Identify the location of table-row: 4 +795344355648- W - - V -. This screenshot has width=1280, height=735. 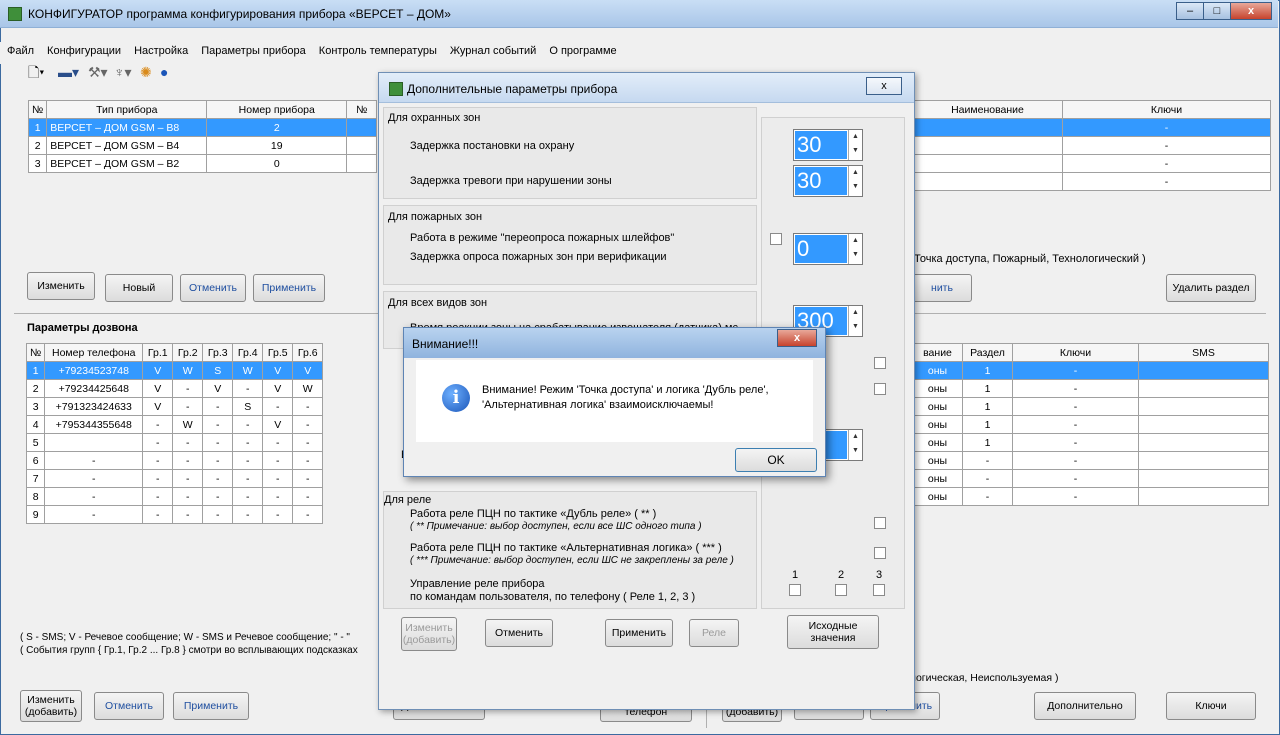
(174, 424).